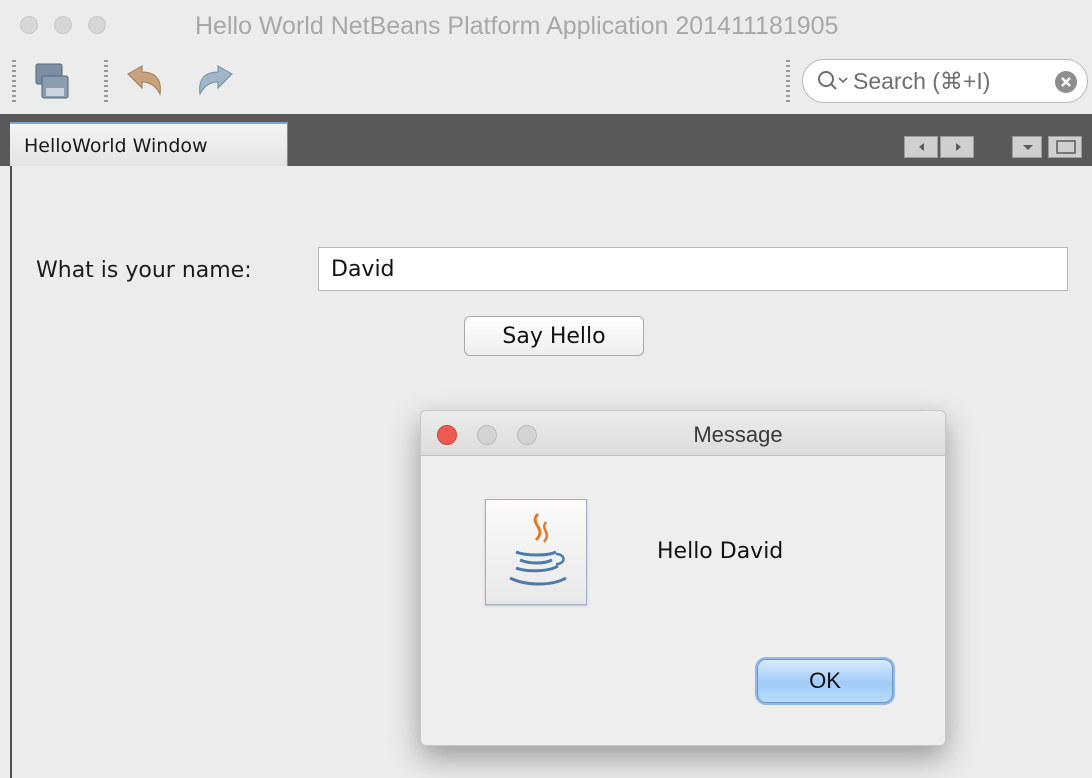  What do you see at coordinates (957, 147) in the screenshot?
I see `scroll-tabs-right-button` at bounding box center [957, 147].